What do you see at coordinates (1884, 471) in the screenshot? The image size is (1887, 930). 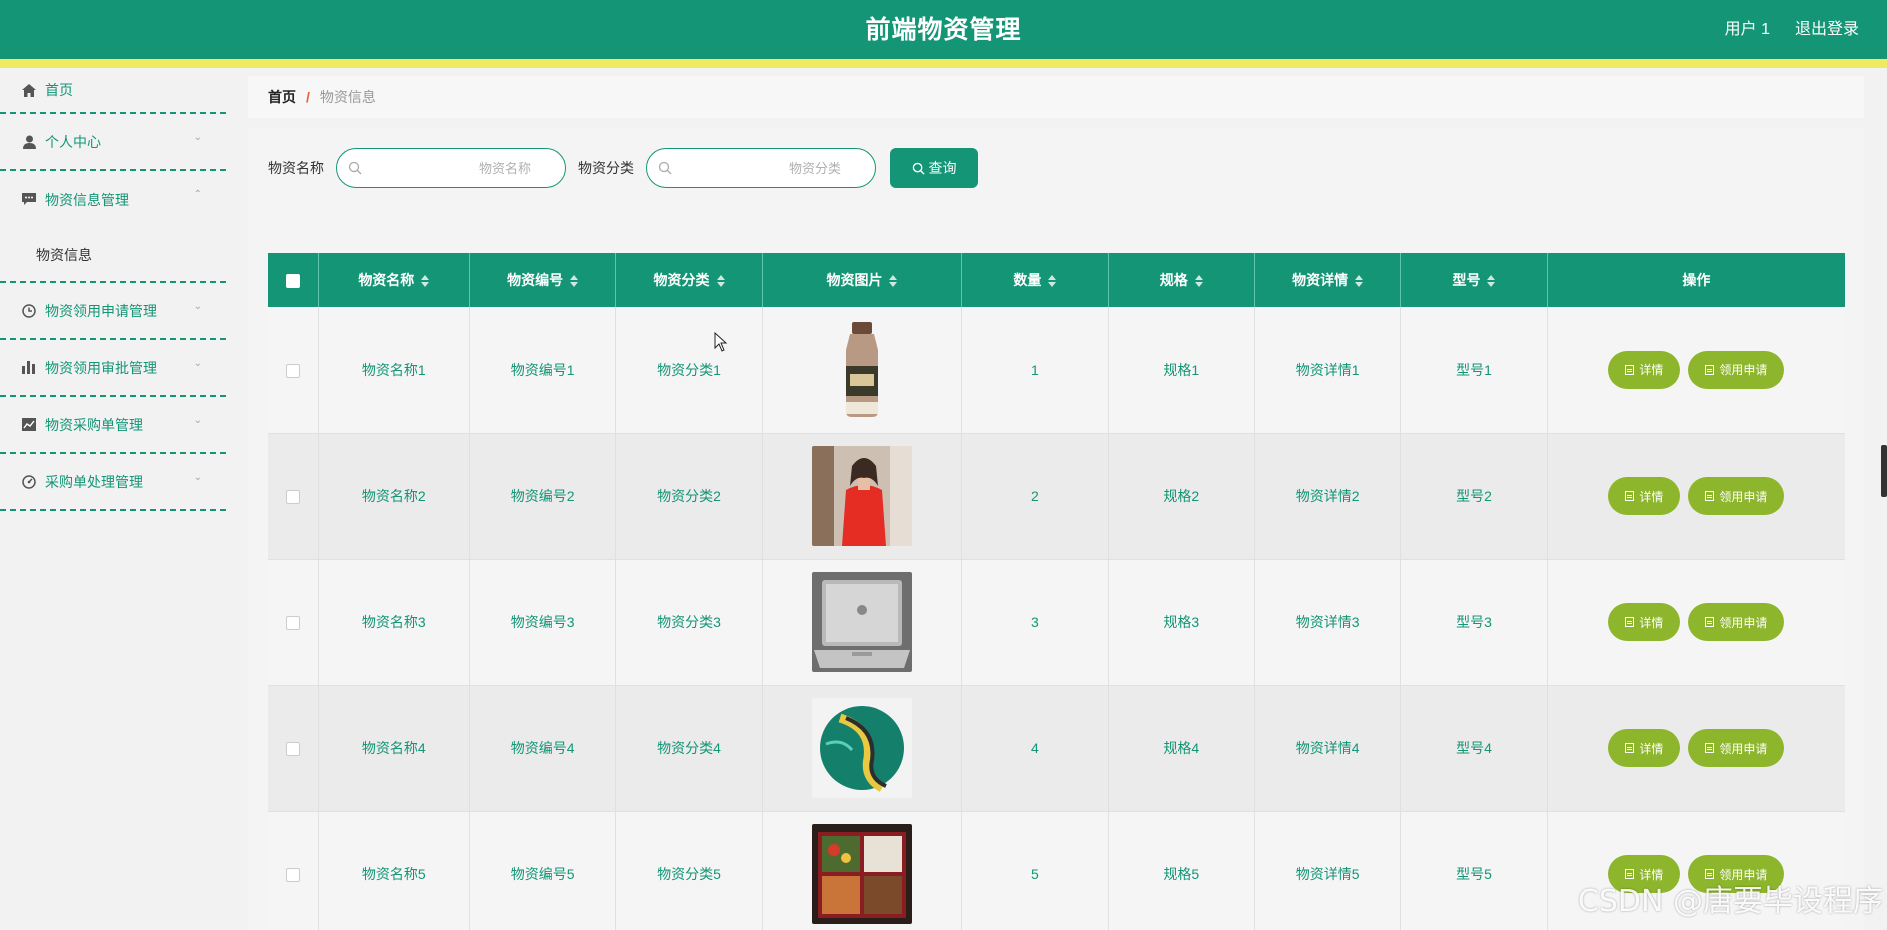 I see `scrollbar-thumb` at bounding box center [1884, 471].